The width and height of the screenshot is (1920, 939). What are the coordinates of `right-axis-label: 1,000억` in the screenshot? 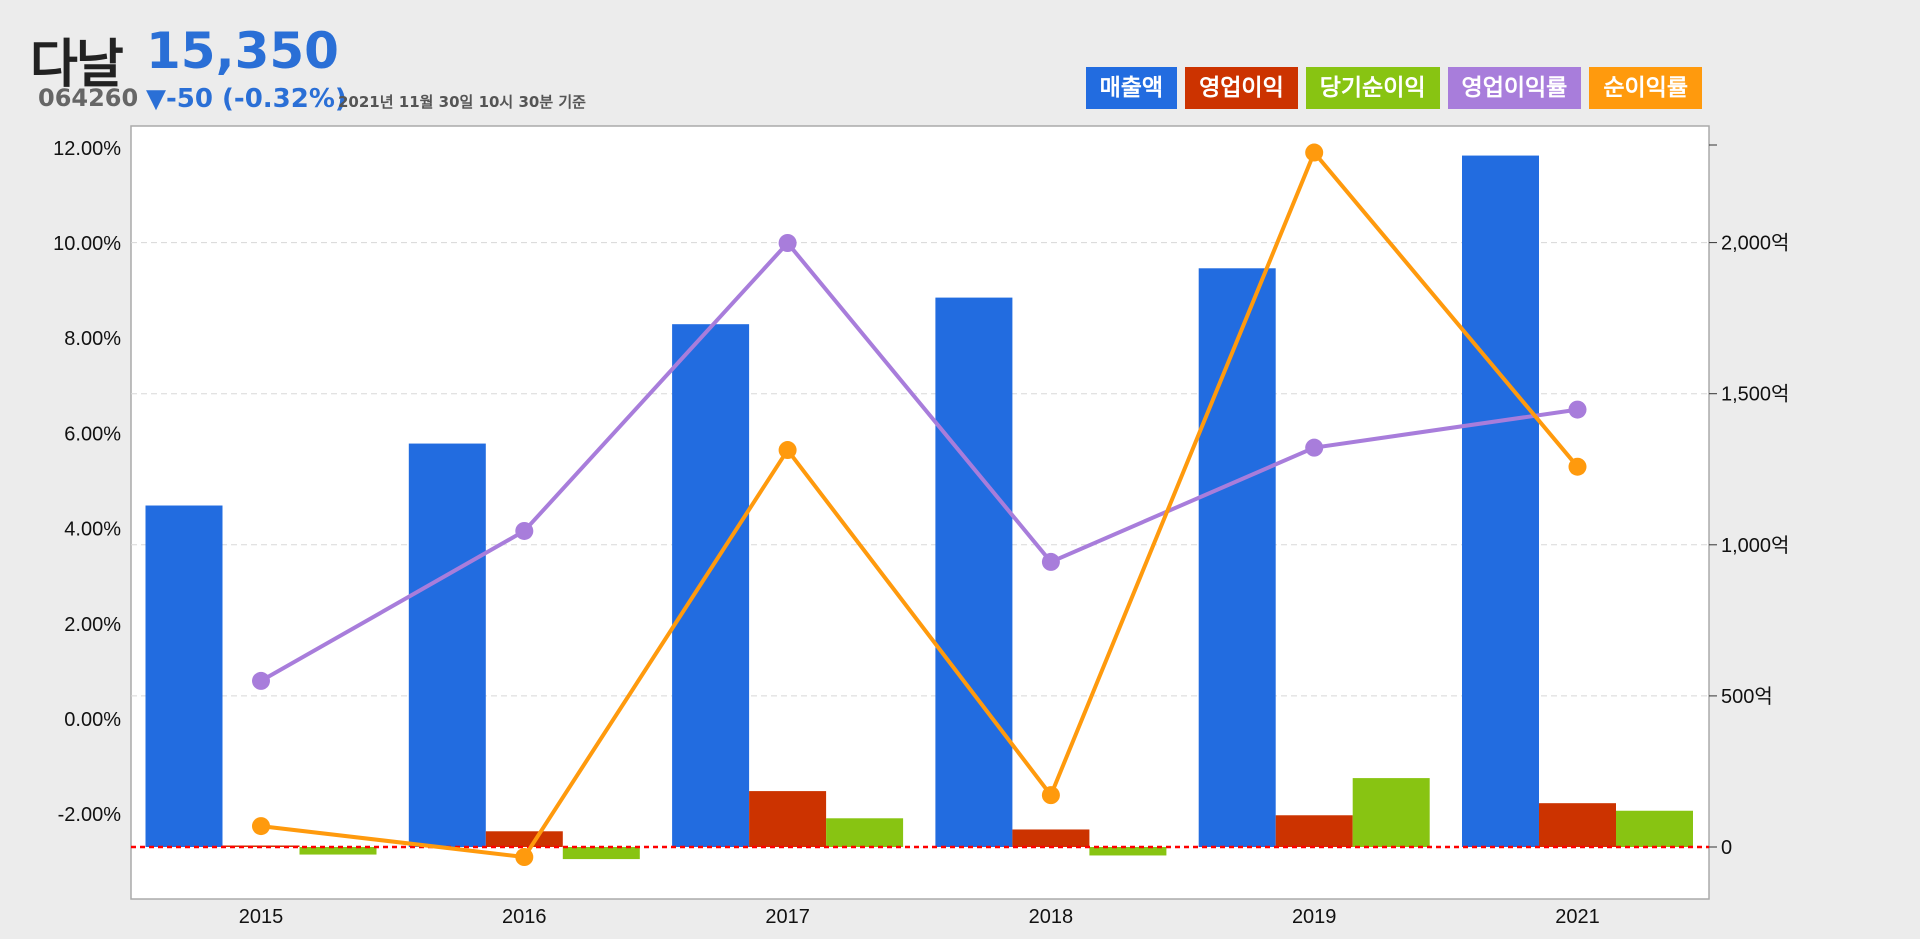 It's located at (1755, 545).